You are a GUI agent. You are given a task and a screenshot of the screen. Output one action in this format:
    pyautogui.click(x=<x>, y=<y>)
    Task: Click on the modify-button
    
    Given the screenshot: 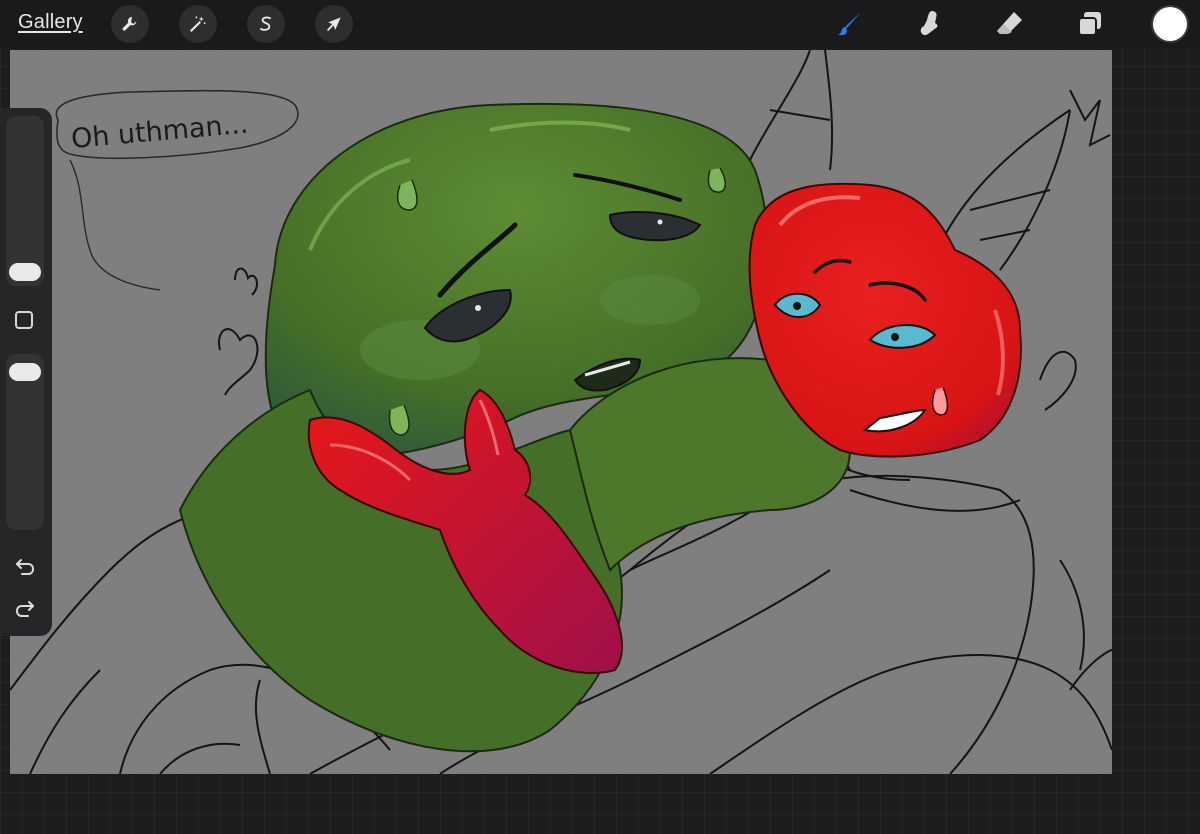 What is the action you would take?
    pyautogui.click(x=24, y=320)
    